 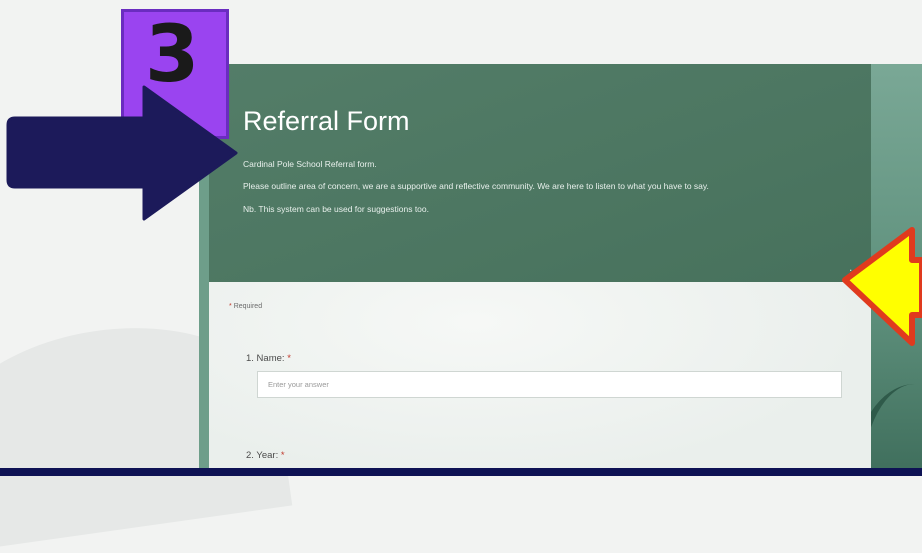 I want to click on required-note-label: Required, so click(x=248, y=306).